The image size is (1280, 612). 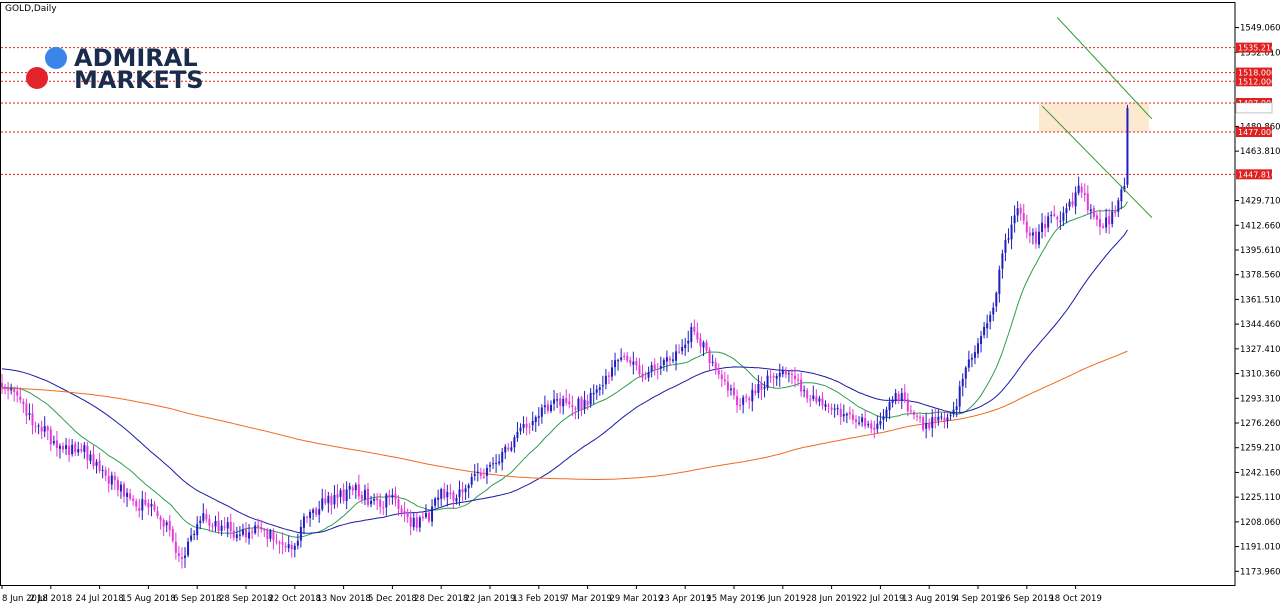 What do you see at coordinates (636, 599) in the screenshot?
I see `x-axis-tick-label: 29 Mar 2019` at bounding box center [636, 599].